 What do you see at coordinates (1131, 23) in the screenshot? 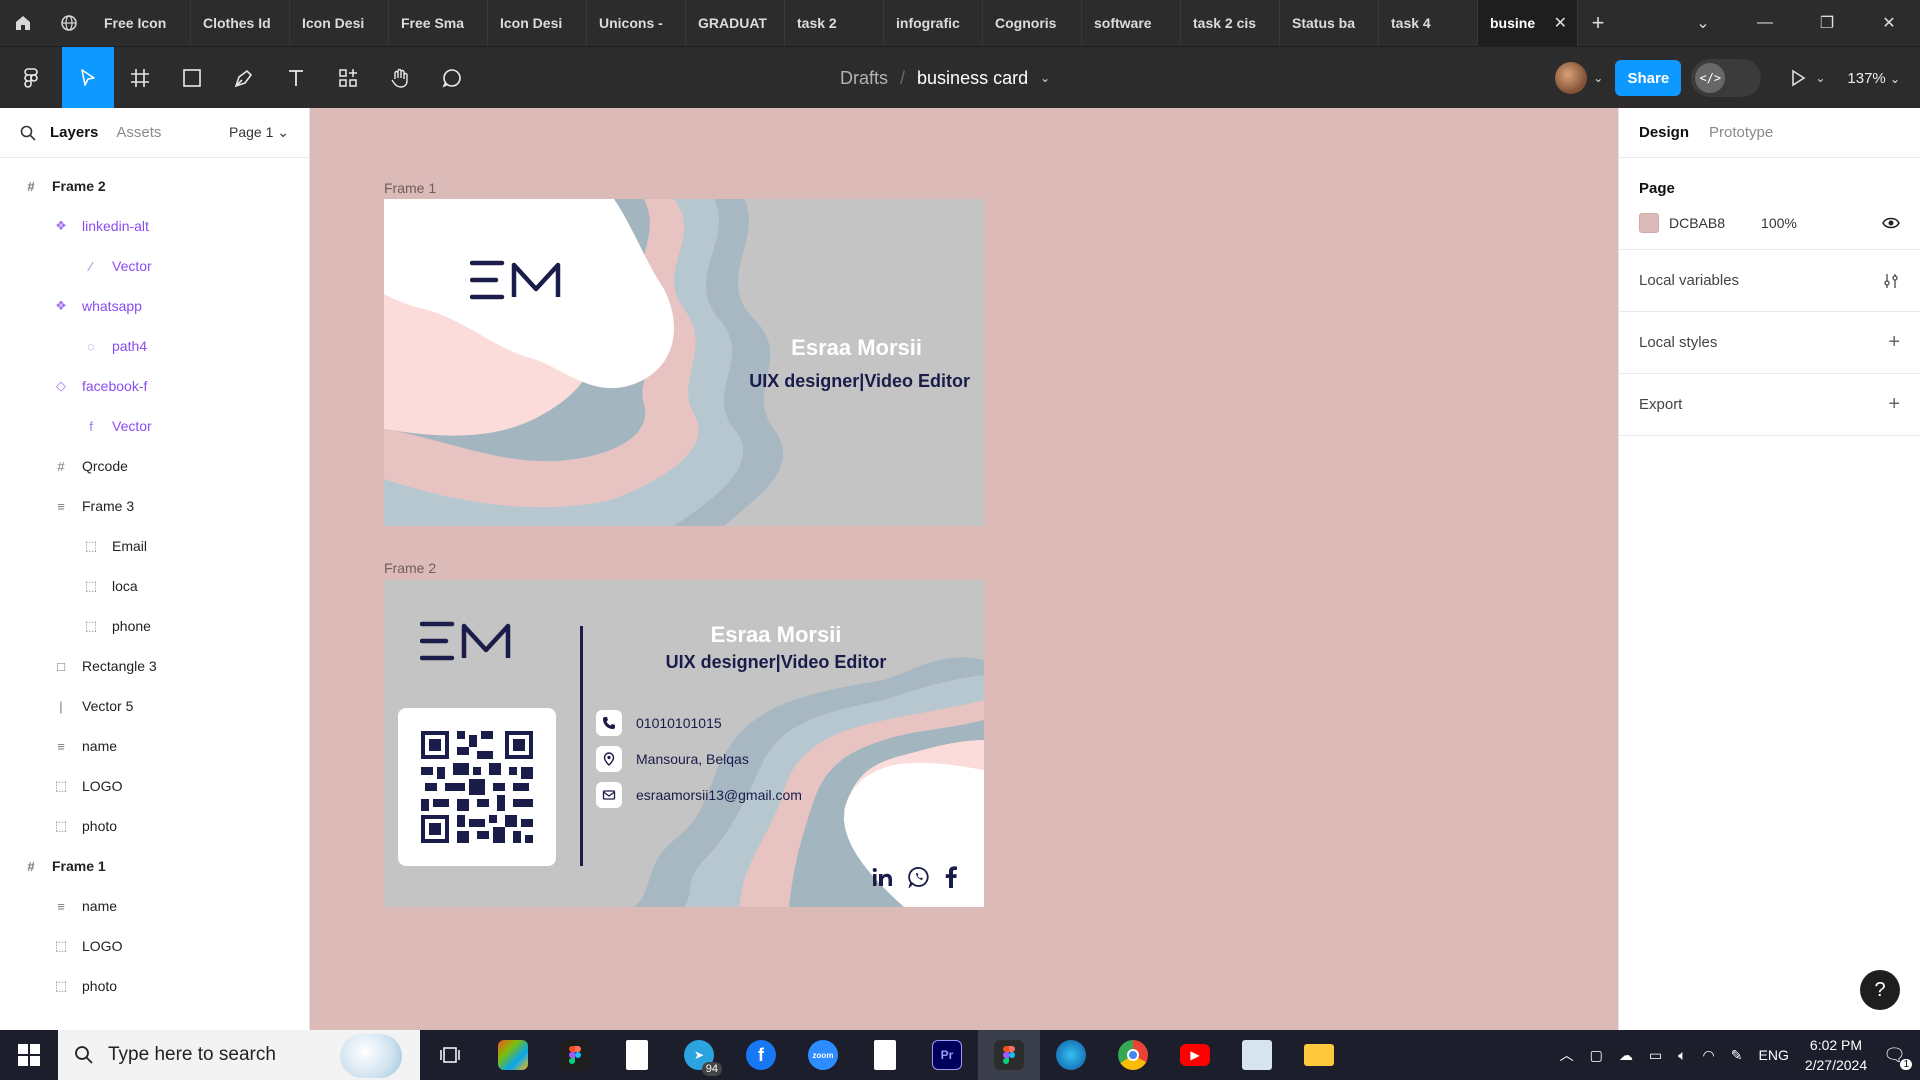
I see `browser-tab: software` at bounding box center [1131, 23].